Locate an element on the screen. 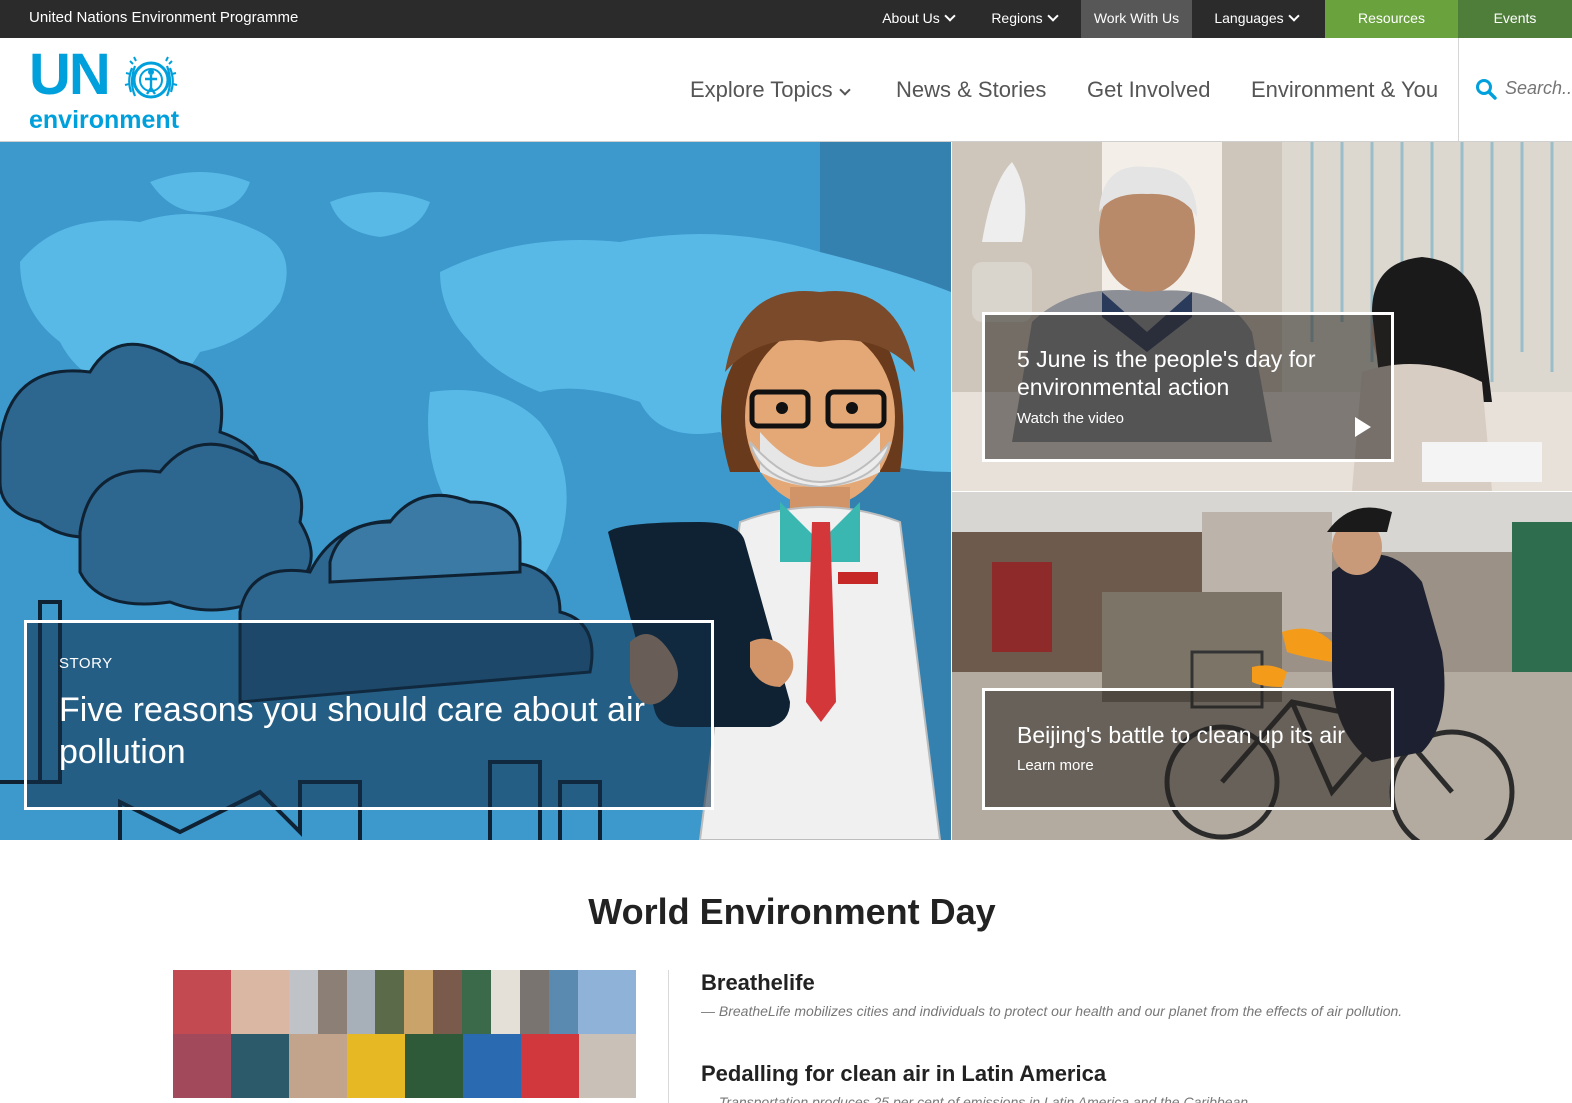 The width and height of the screenshot is (1572, 1103). topbar-about-us: About Us is located at coordinates (918, 19).